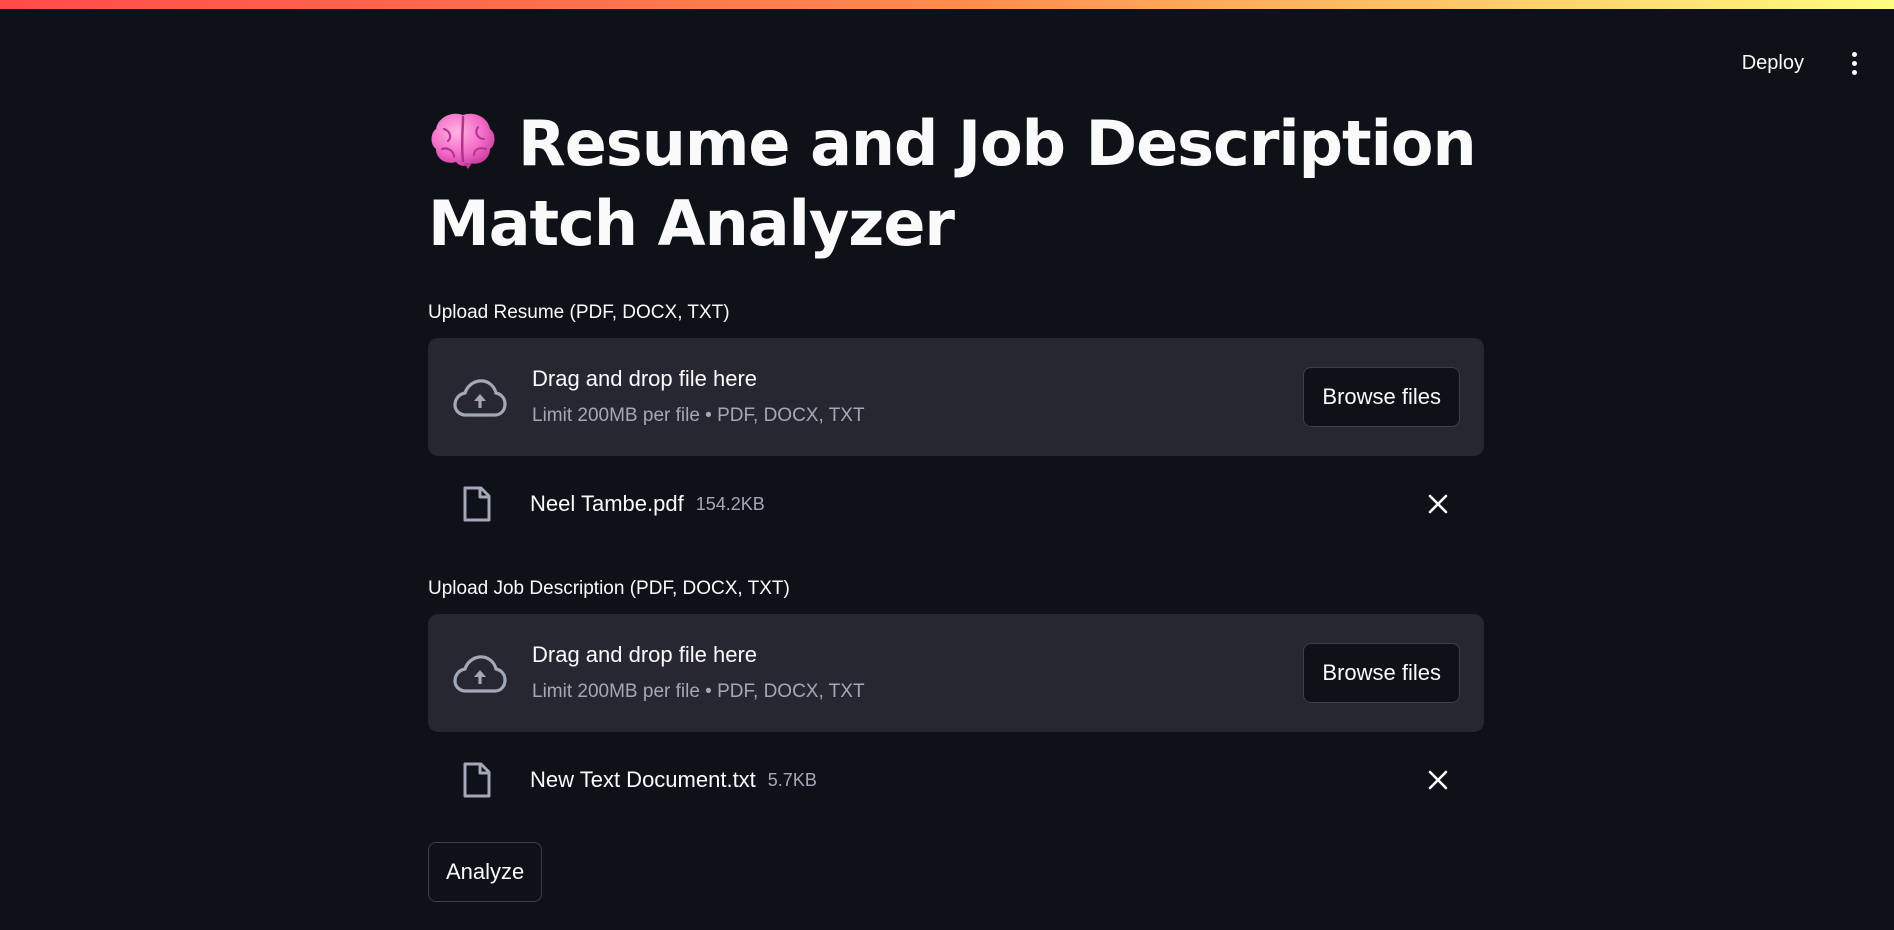 The image size is (1894, 930). Describe the element at coordinates (463, 141) in the screenshot. I see `brain-icon` at that location.